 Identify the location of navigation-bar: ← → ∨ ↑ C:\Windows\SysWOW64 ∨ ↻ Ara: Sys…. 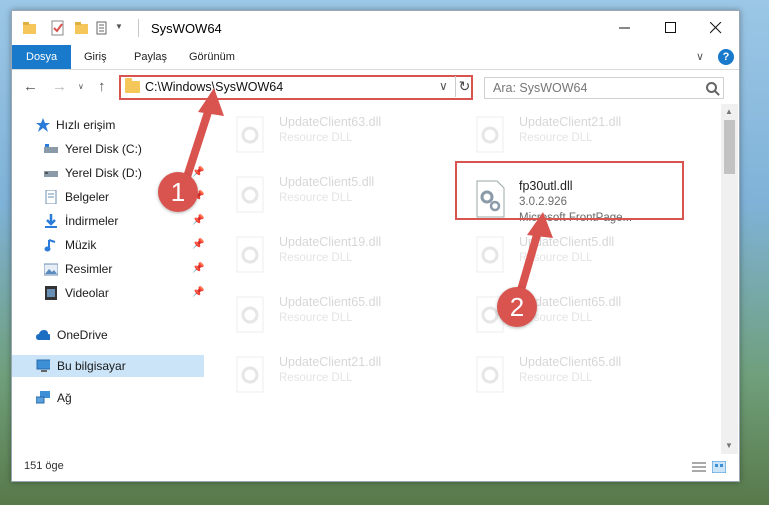
(375, 87).